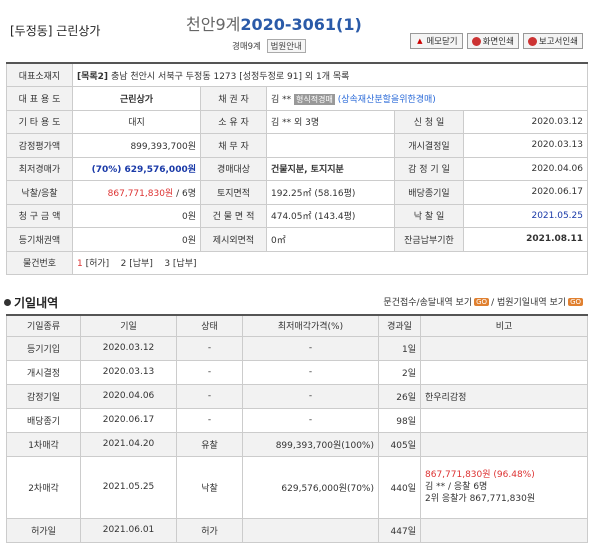  What do you see at coordinates (213, 24) in the screenshot?
I see `court-name: 천안9계` at bounding box center [213, 24].